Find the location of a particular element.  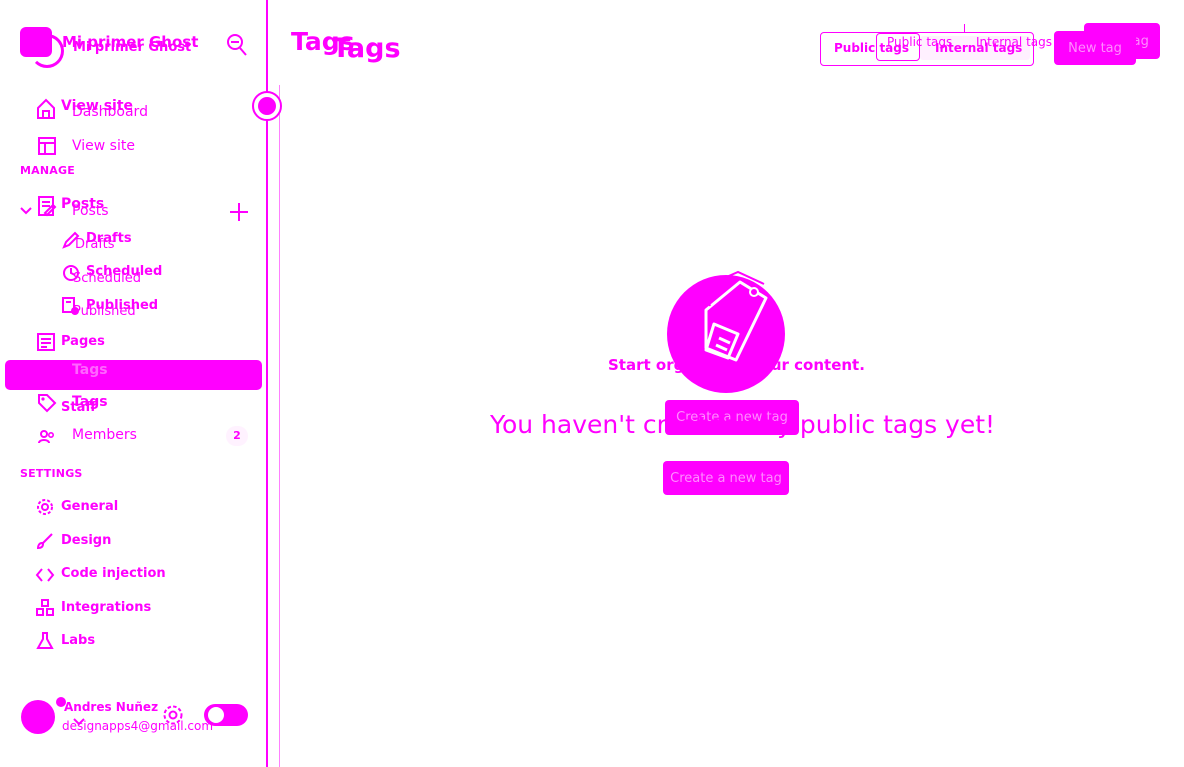

code-icon is located at coordinates (45, 576).